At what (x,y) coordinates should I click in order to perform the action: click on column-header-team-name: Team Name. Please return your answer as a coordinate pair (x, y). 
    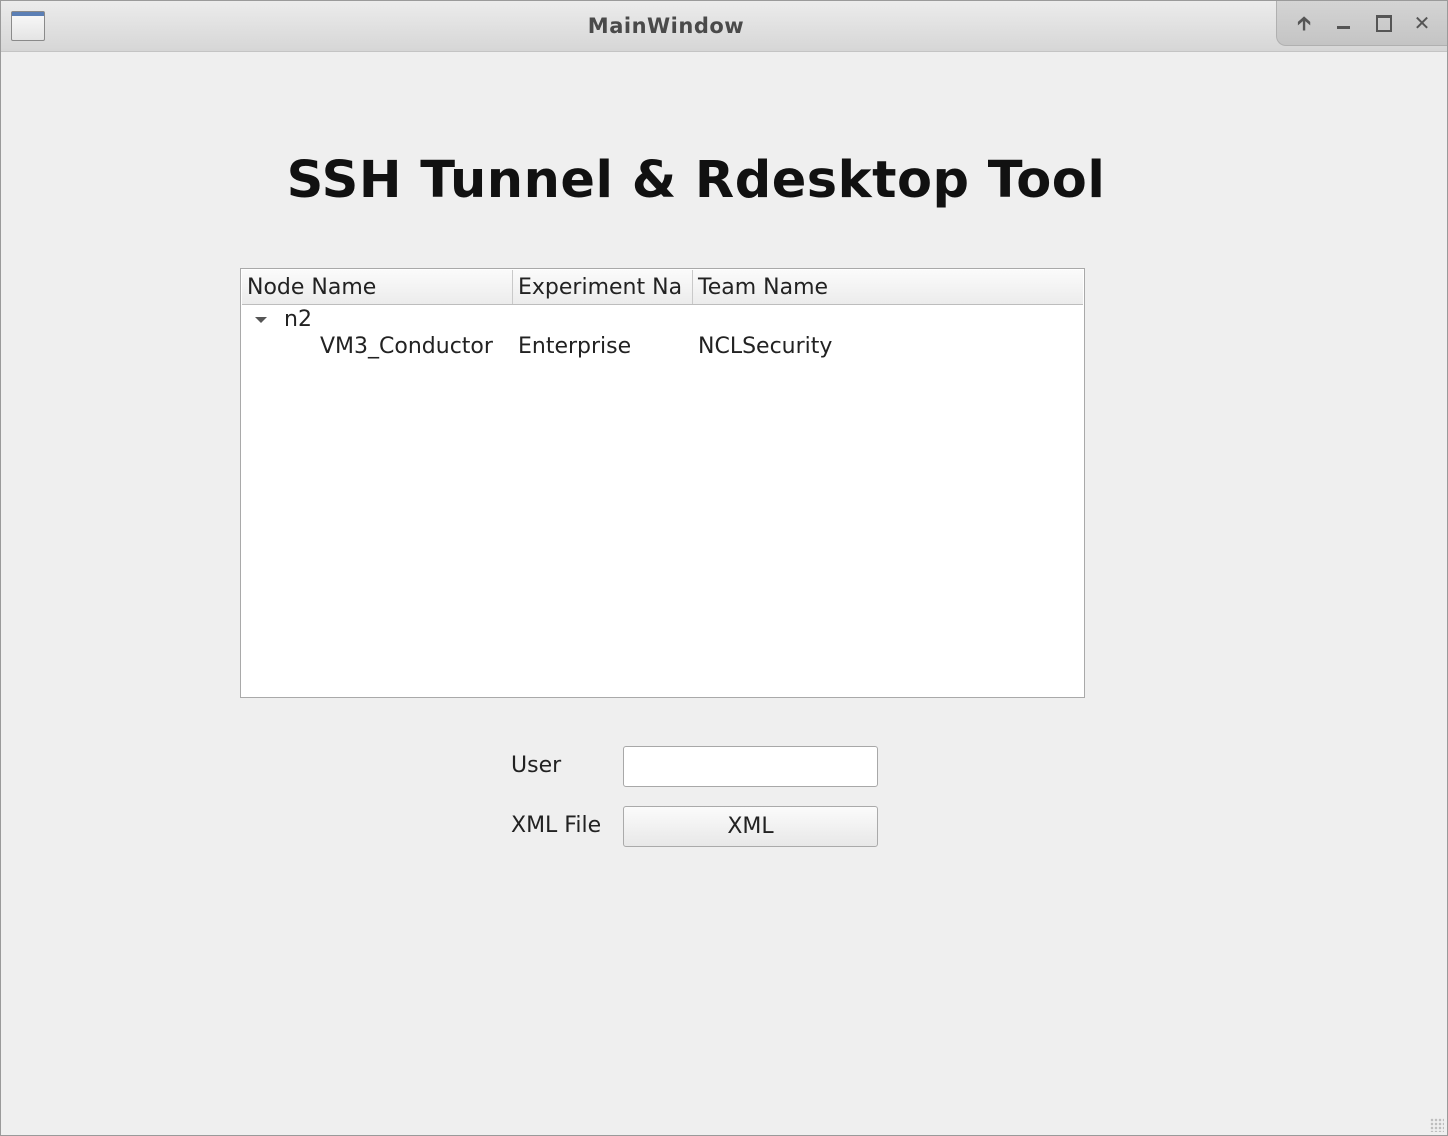
    Looking at the image, I should click on (888, 287).